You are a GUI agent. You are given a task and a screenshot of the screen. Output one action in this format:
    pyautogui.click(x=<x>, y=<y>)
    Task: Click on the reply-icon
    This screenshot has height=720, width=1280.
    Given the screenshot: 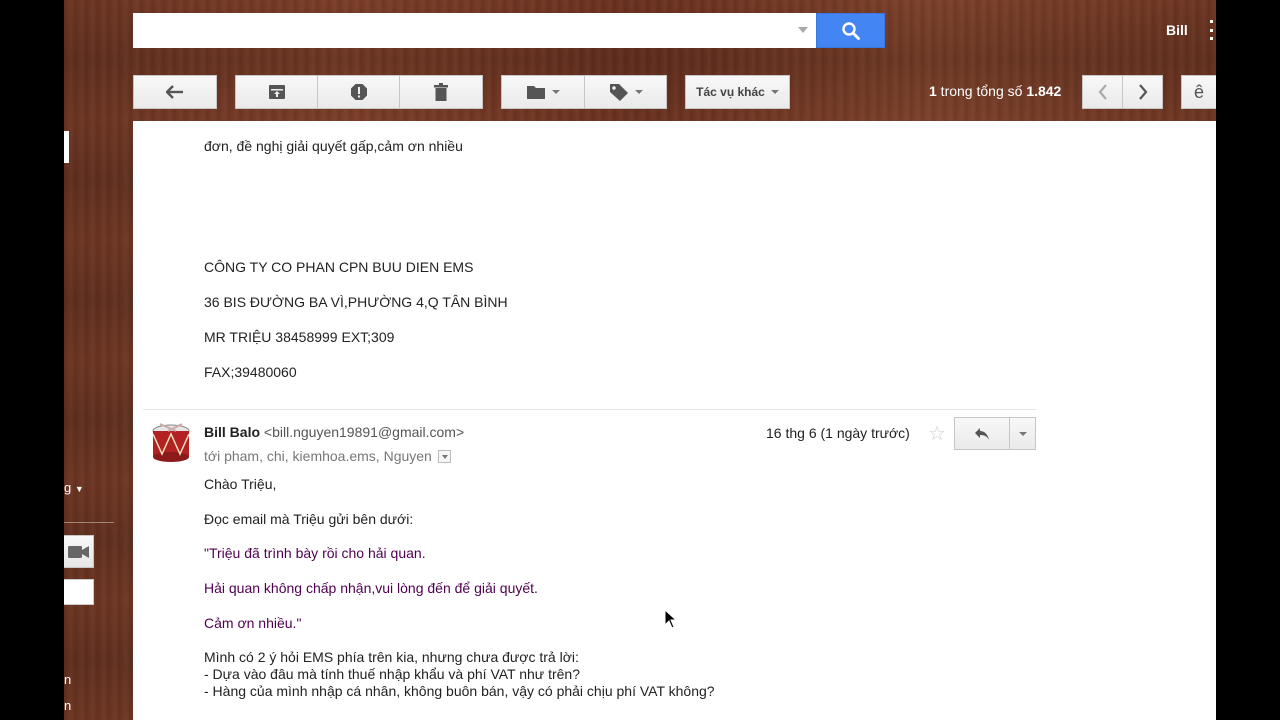 What is the action you would take?
    pyautogui.click(x=982, y=433)
    